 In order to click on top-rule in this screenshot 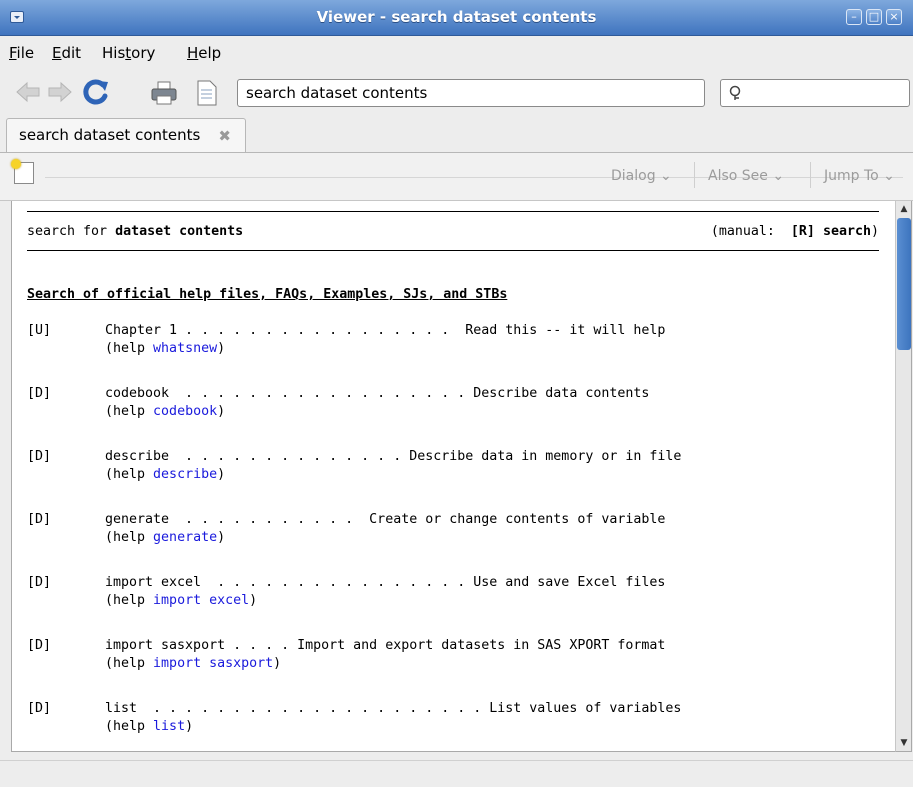, I will do `click(453, 211)`.